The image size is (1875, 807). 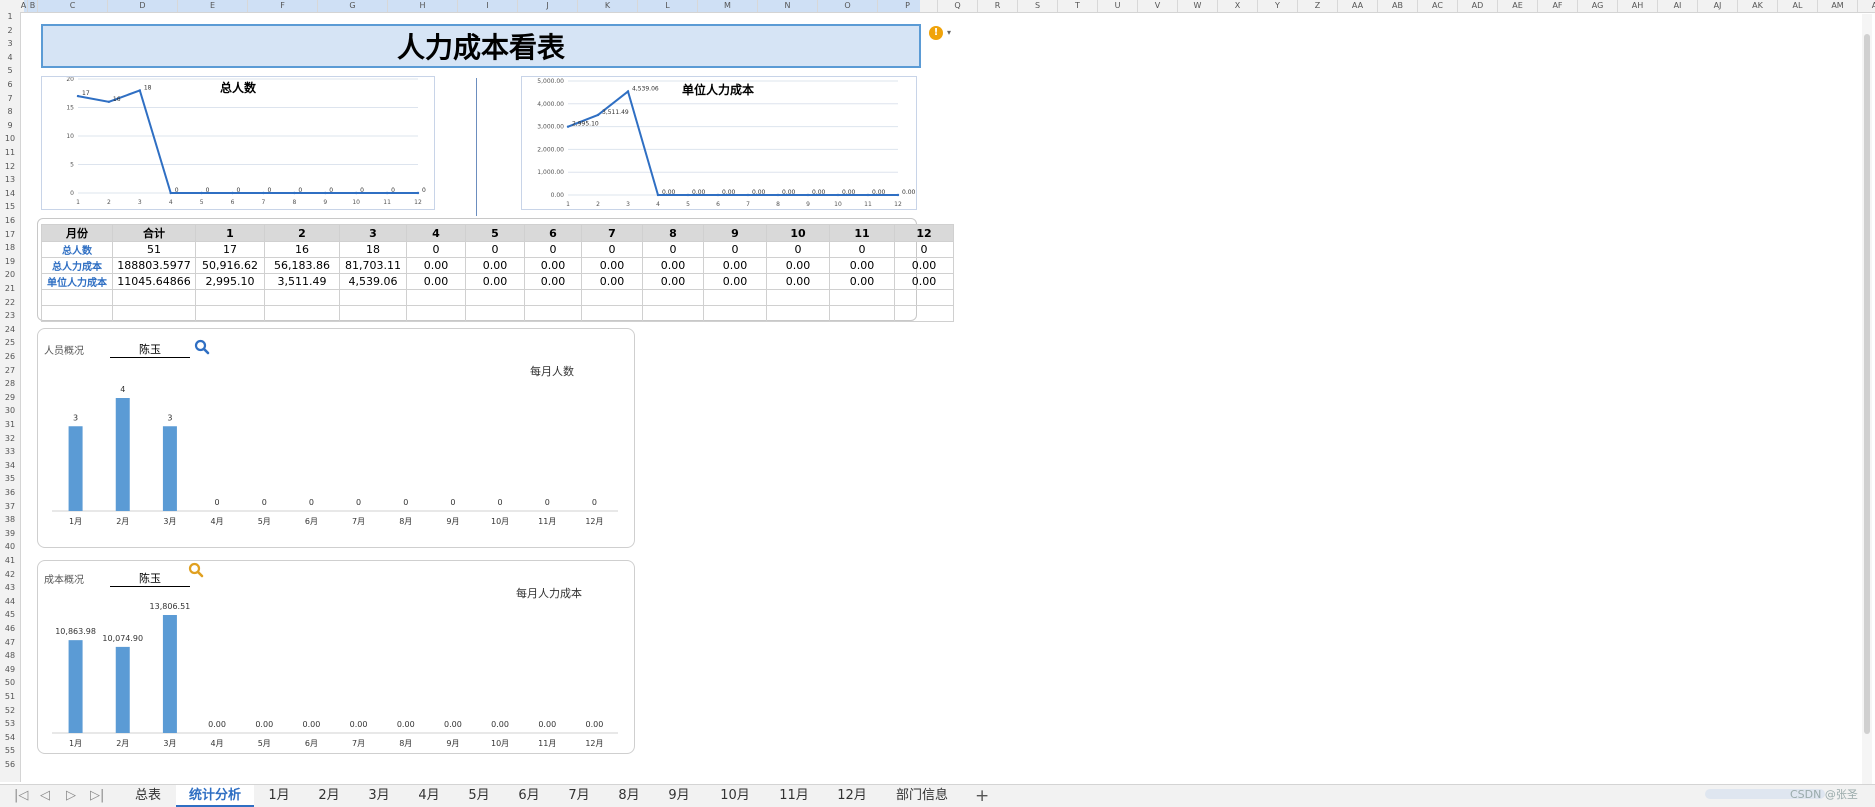 What do you see at coordinates (436, 233) in the screenshot?
I see `table-header-cell: 4` at bounding box center [436, 233].